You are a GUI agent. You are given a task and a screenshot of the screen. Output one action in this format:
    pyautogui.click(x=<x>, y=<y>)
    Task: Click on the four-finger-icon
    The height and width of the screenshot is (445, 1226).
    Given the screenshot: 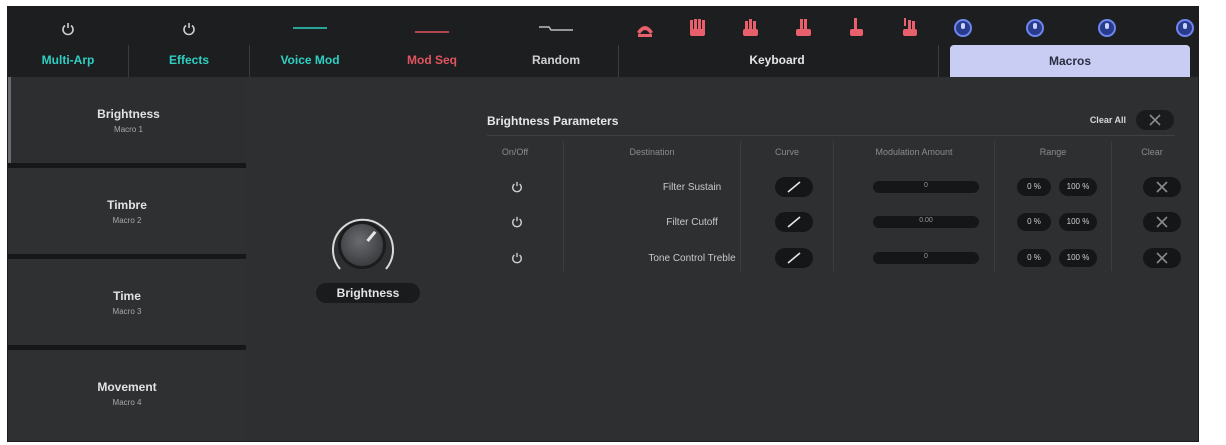 What is the action you would take?
    pyautogui.click(x=698, y=27)
    